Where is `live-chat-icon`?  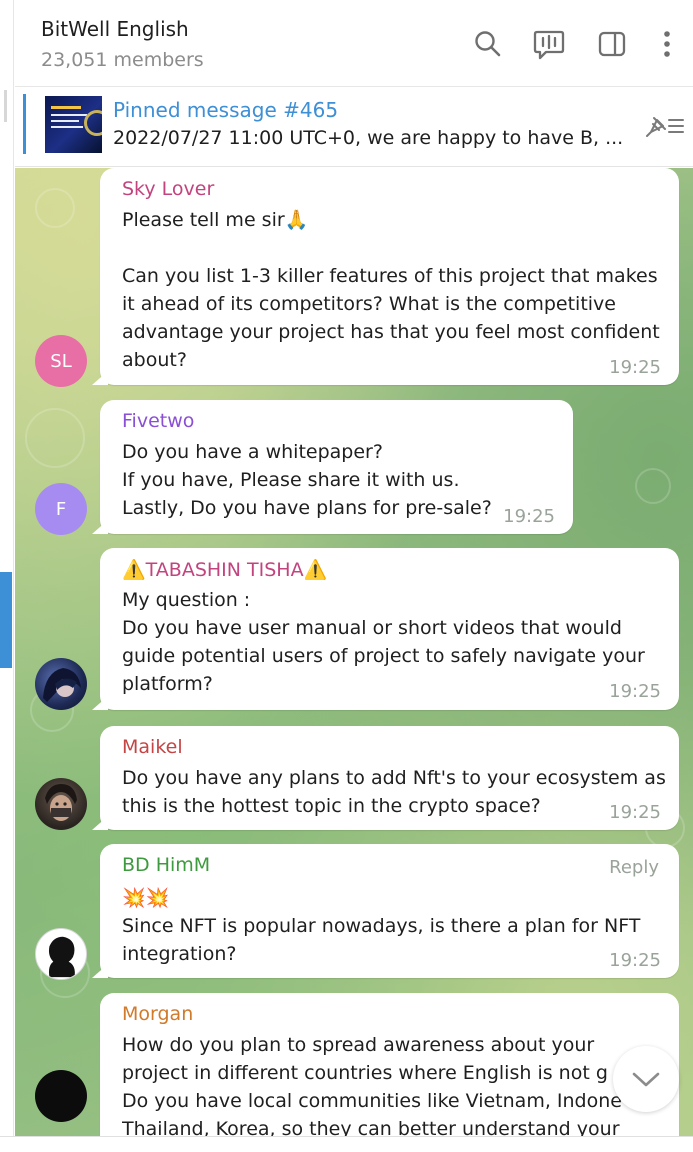
live-chat-icon is located at coordinates (549, 45).